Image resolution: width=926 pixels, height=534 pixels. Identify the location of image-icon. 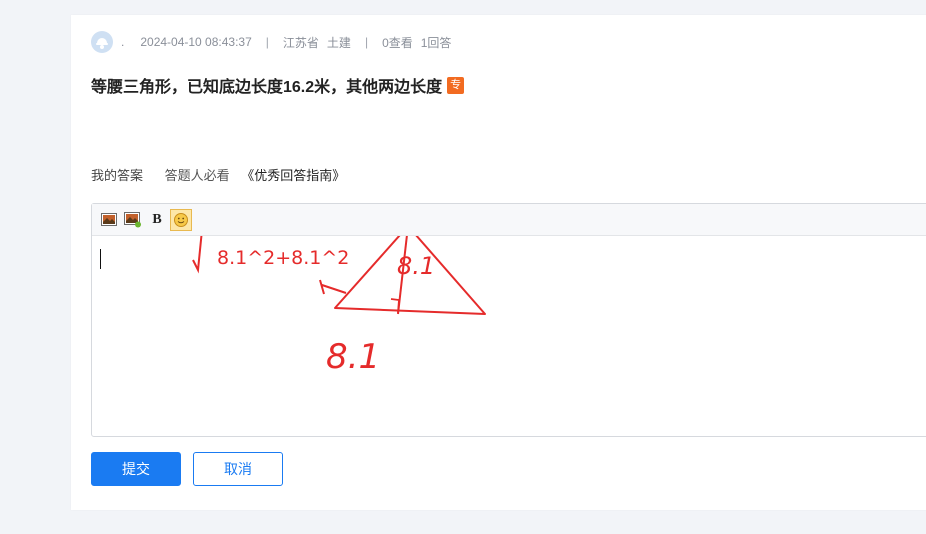
(109, 219).